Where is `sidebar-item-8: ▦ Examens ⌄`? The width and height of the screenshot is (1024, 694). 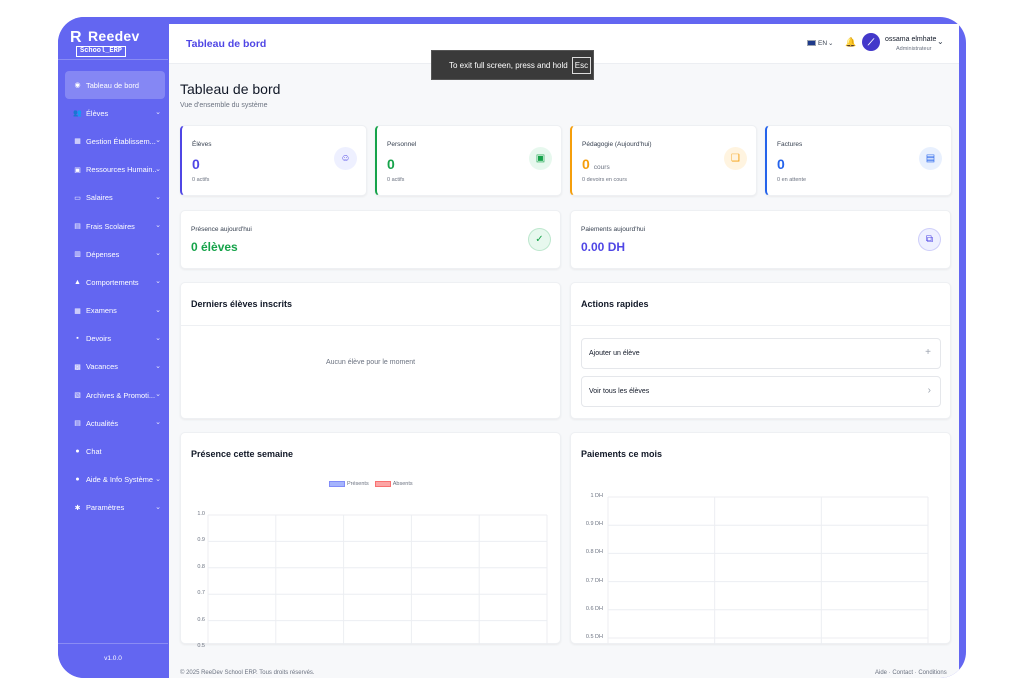
sidebar-item-8: ▦ Examens ⌄ is located at coordinates (115, 311).